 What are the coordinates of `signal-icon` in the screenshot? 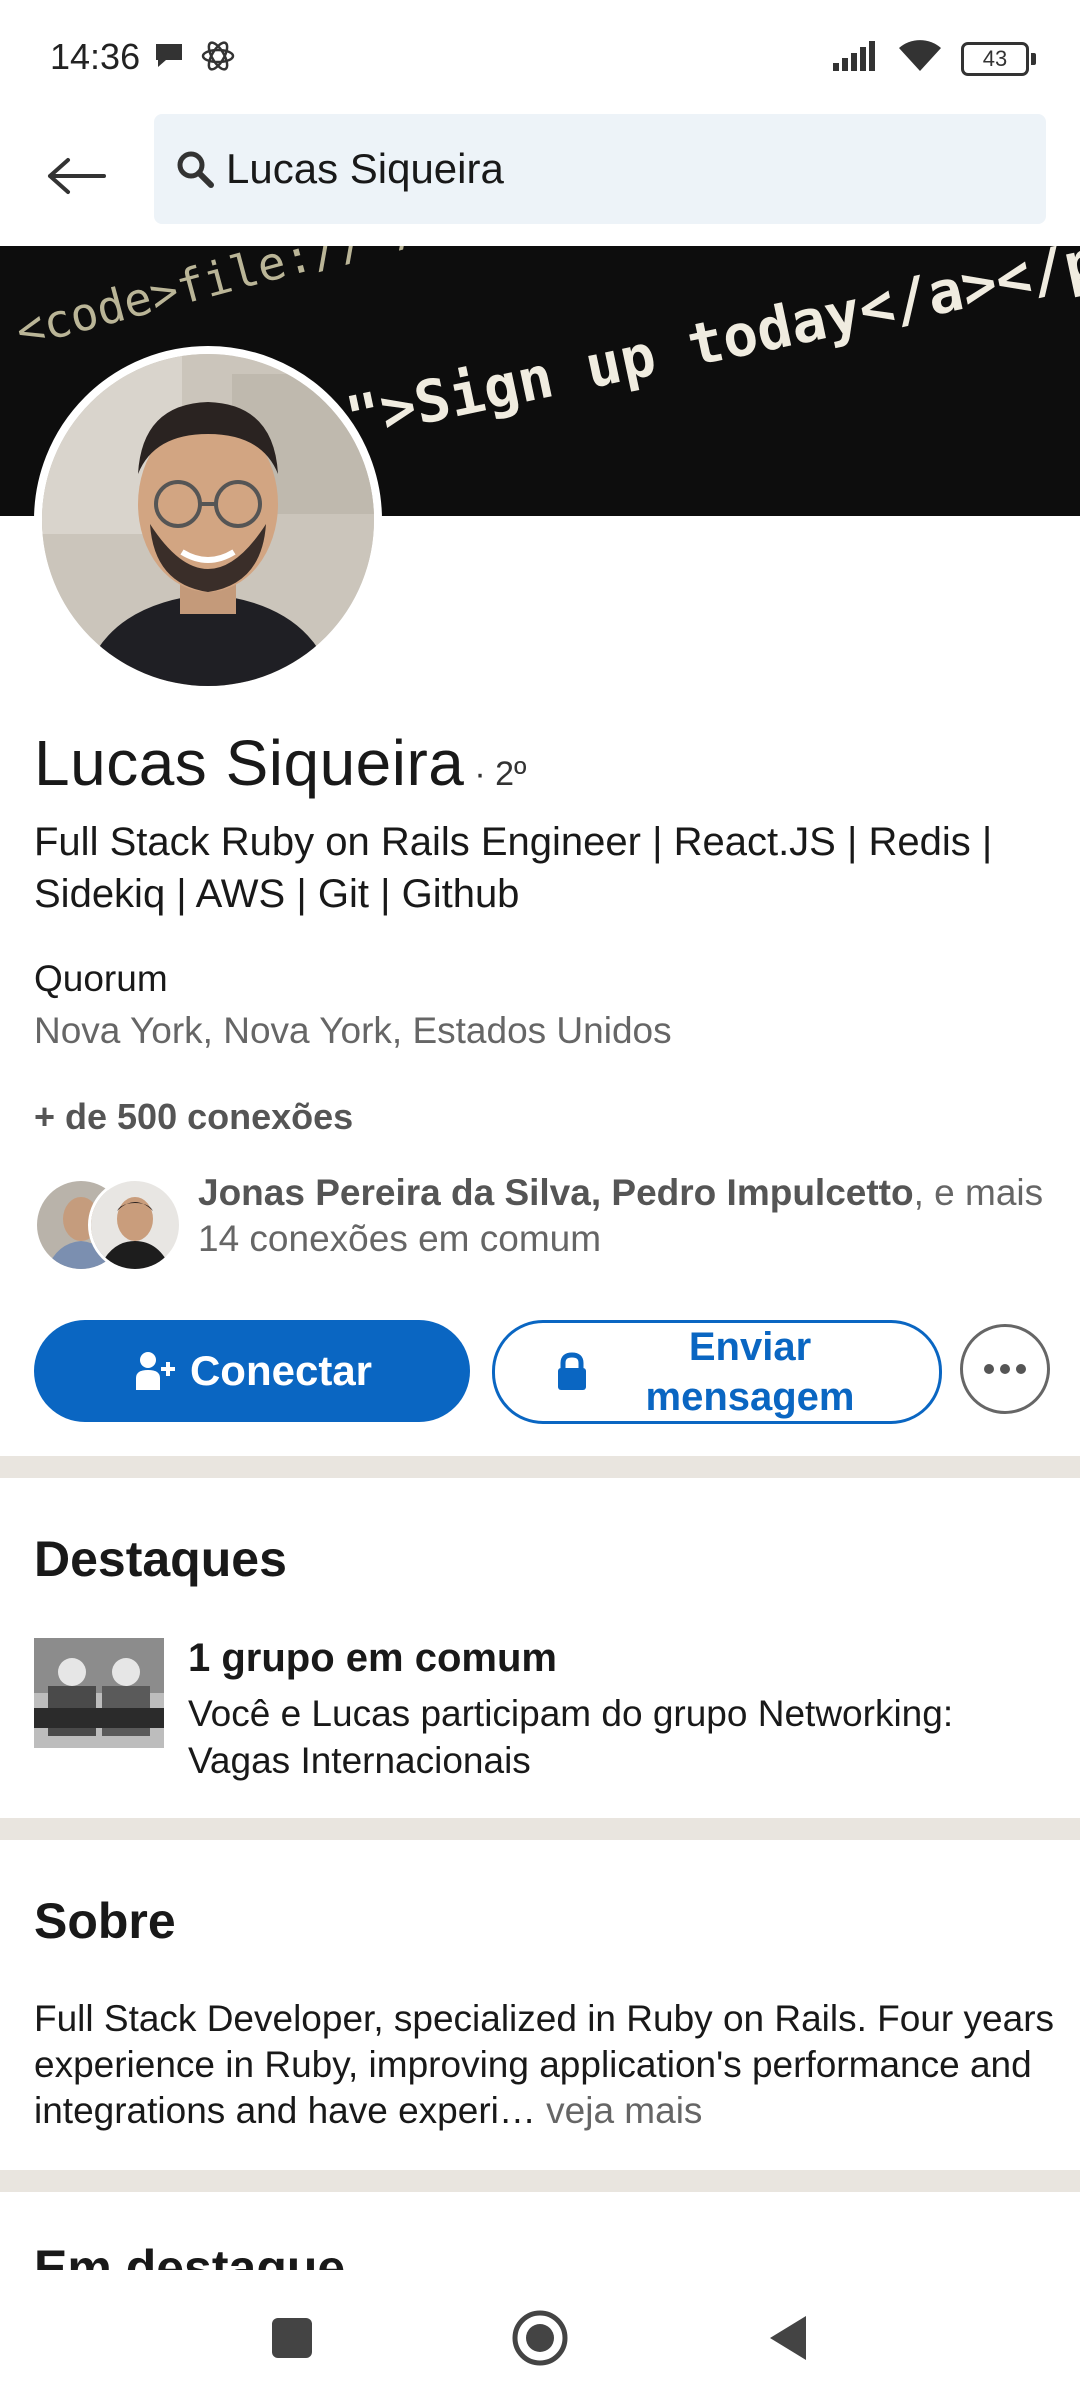 It's located at (855, 58).